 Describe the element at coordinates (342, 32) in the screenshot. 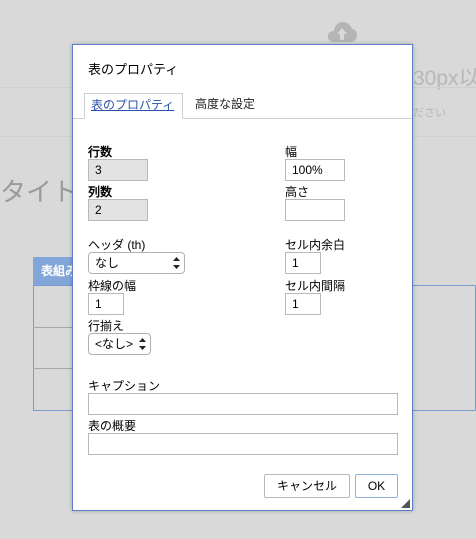

I see `cloud-upload-icon` at that location.